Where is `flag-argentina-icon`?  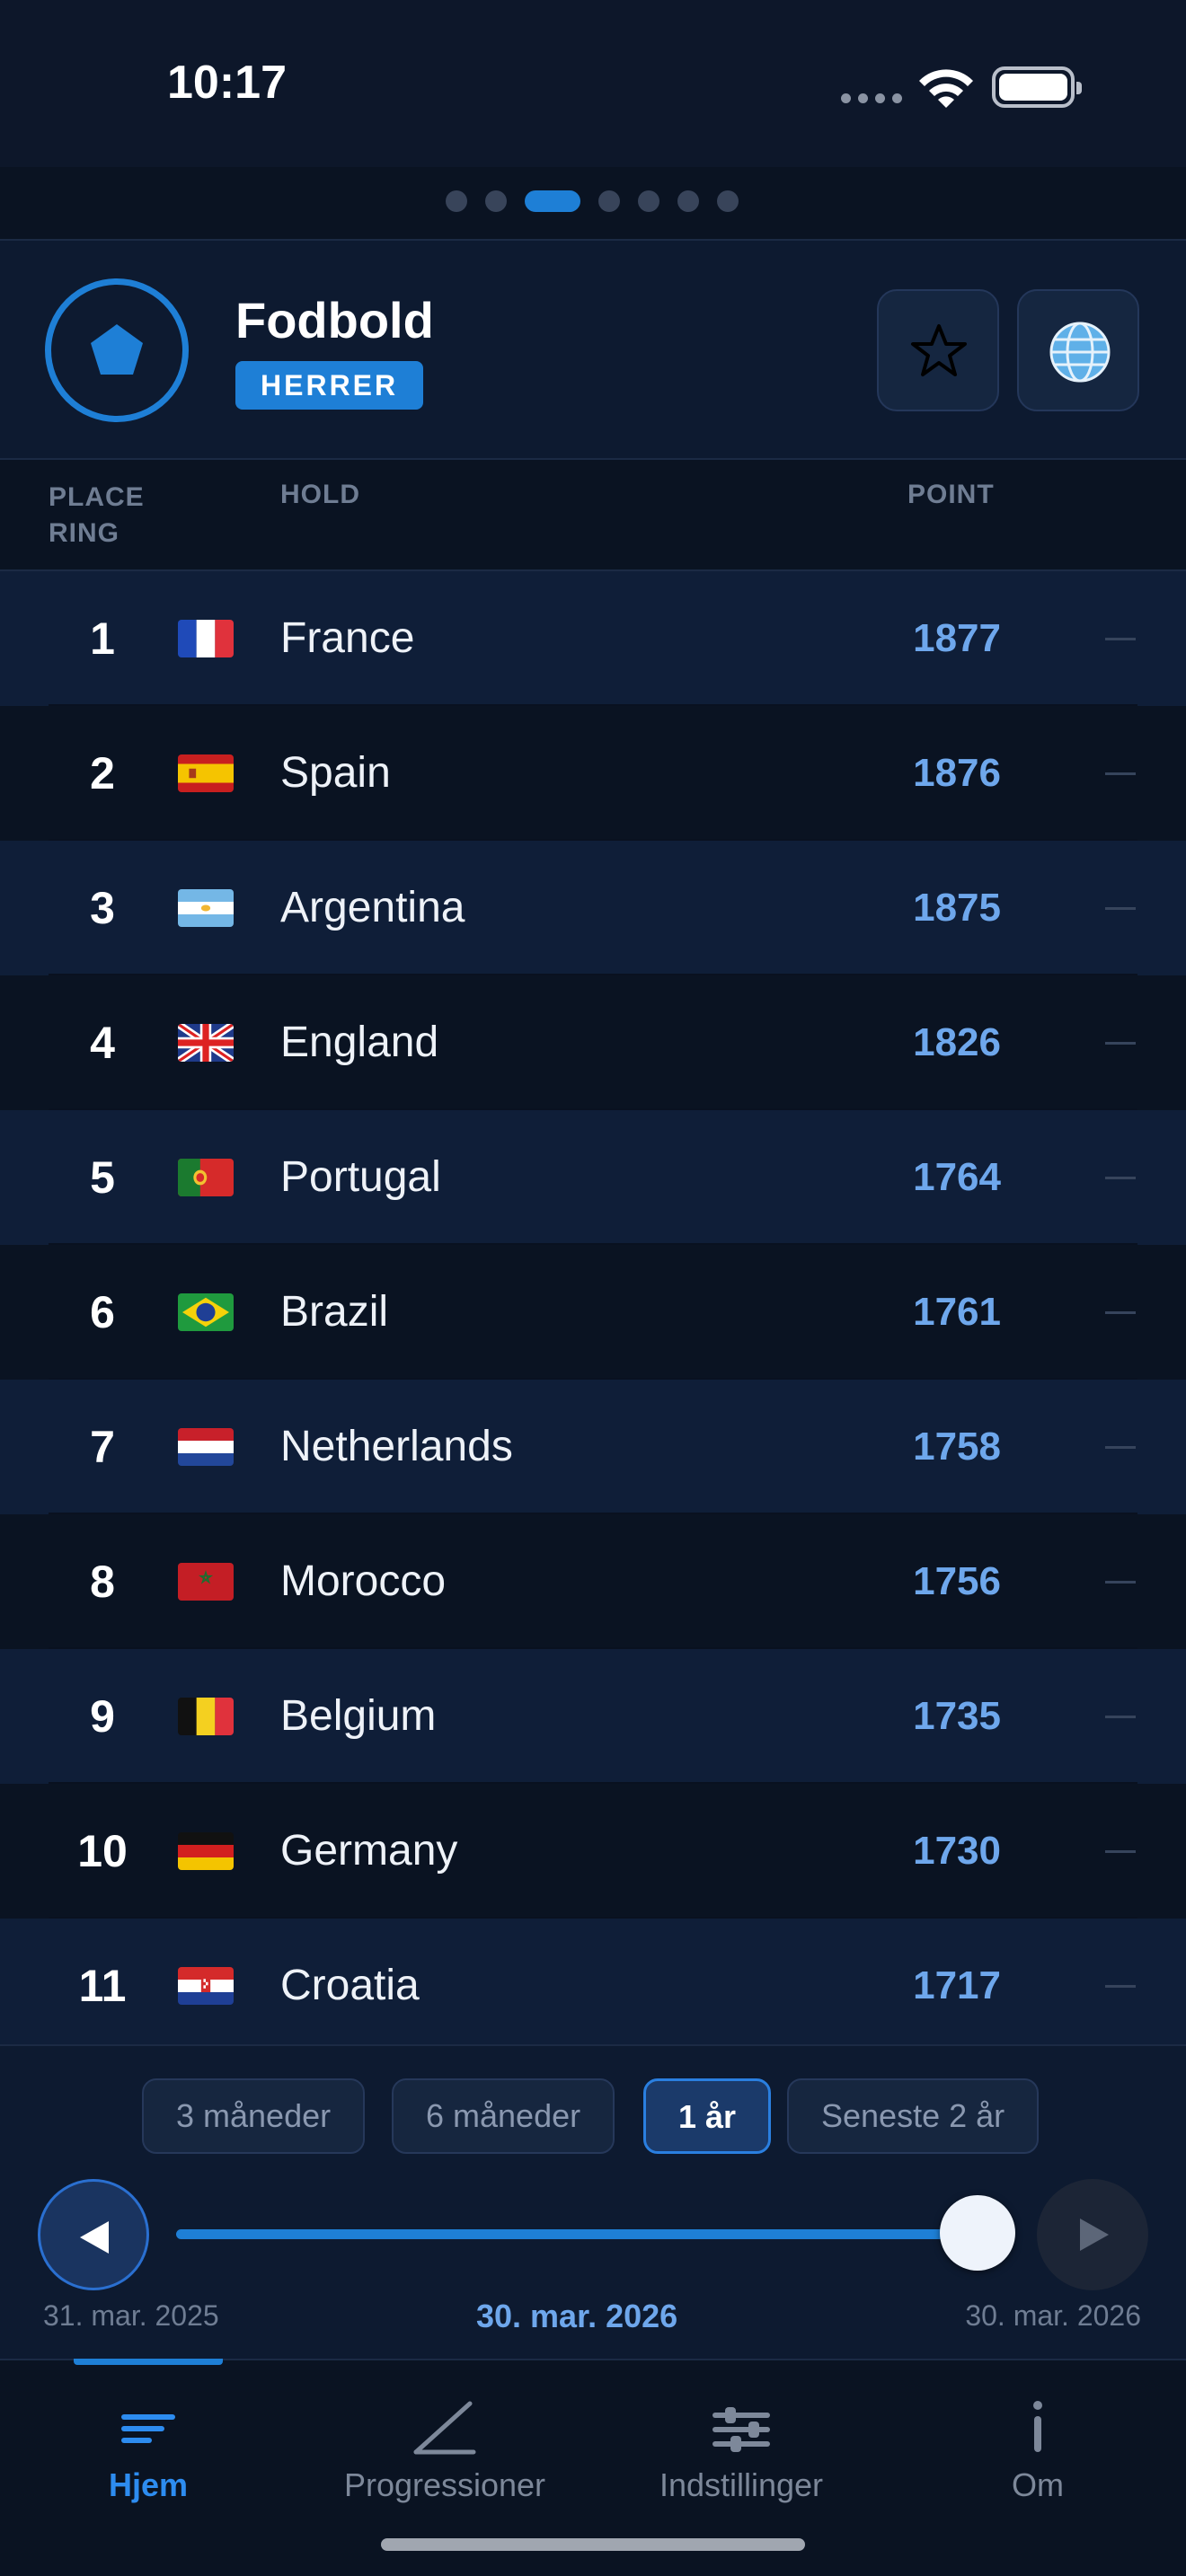
flag-argentina-icon is located at coordinates (206, 908).